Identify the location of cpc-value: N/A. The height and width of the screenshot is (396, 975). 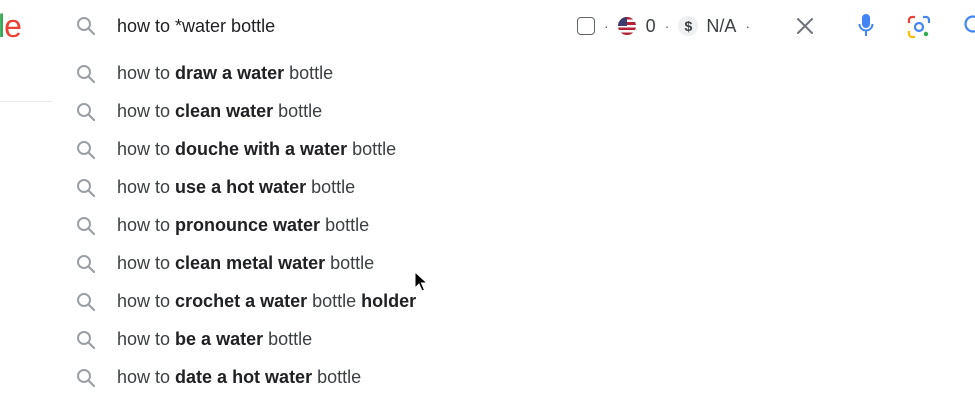
(721, 25).